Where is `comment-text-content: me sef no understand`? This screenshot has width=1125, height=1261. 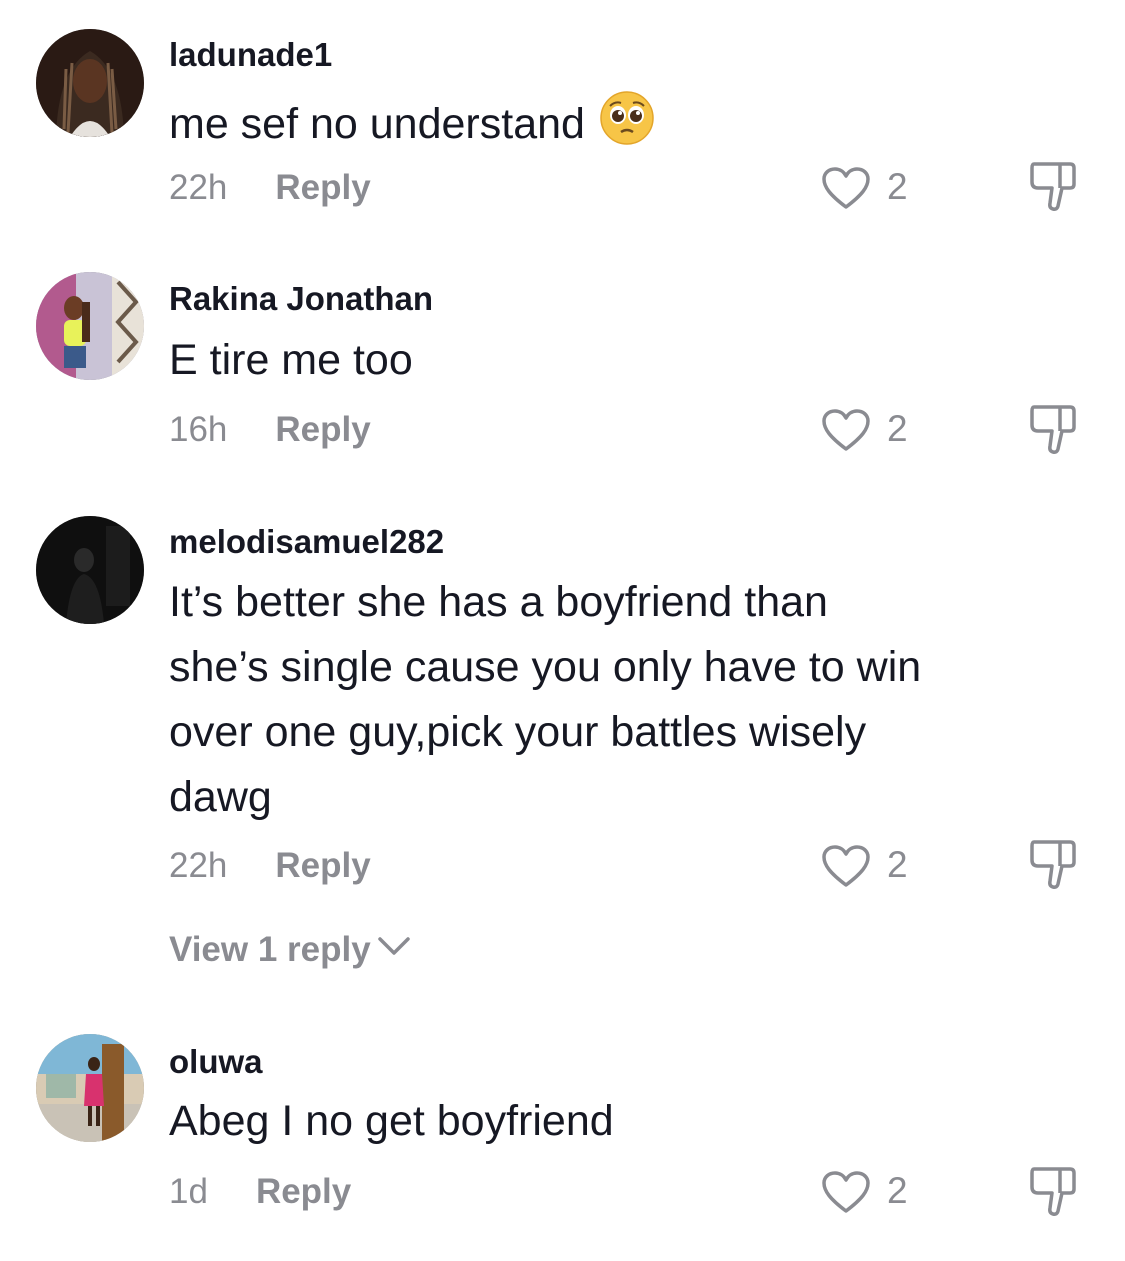 comment-text-content: me sef no understand is located at coordinates (377, 124).